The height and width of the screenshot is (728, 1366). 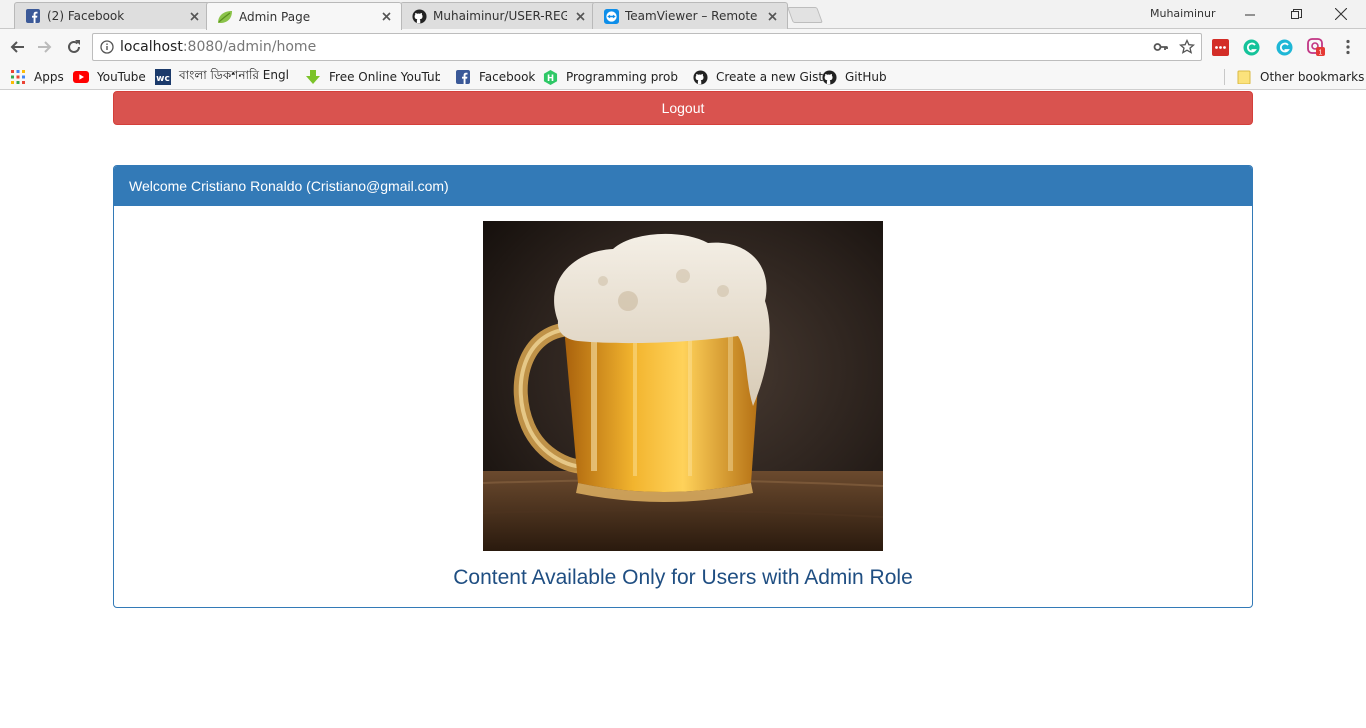 What do you see at coordinates (1321, 52) in the screenshot?
I see `extension-badge: 1` at bounding box center [1321, 52].